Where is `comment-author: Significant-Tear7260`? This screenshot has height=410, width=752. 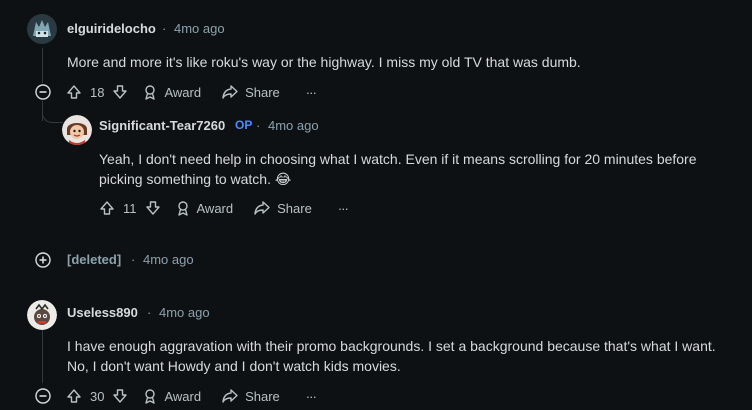
comment-author: Significant-Tear7260 is located at coordinates (162, 125).